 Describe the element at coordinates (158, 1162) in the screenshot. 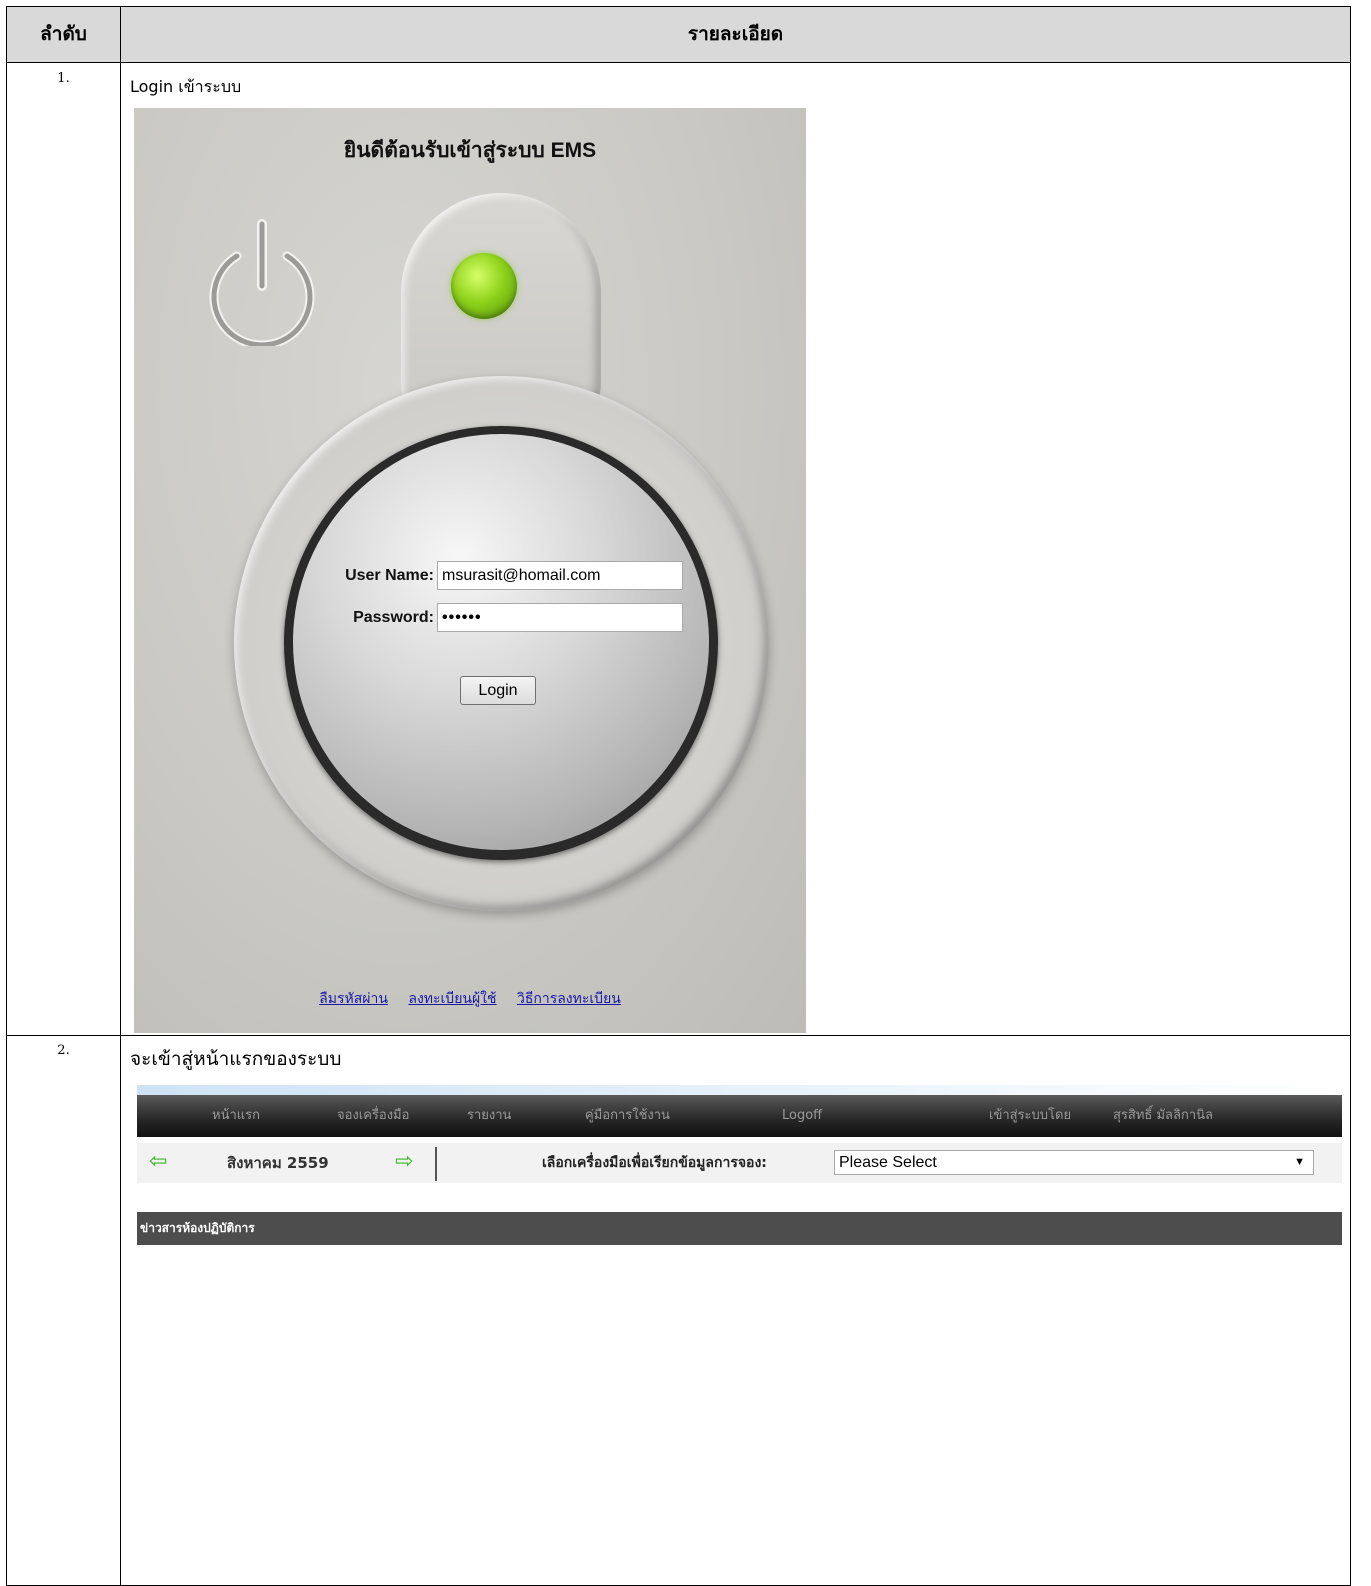

I see `arrow-left-icon: ⇦` at that location.